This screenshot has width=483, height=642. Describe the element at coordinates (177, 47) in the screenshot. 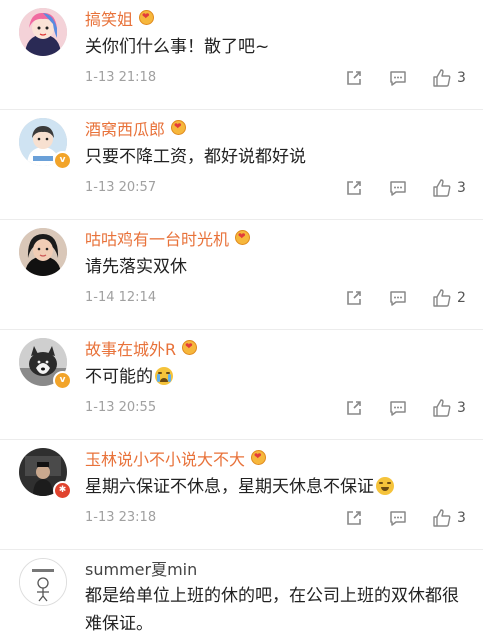

I see `comment-text: 关你们什么事！散了吧~` at that location.